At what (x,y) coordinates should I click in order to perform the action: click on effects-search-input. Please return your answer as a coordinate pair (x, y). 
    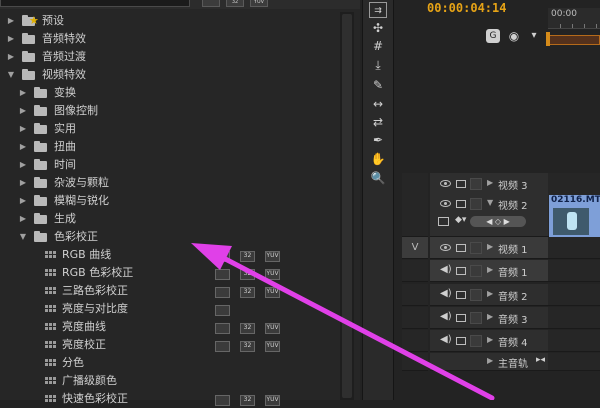
    Looking at the image, I should click on (95, 3).